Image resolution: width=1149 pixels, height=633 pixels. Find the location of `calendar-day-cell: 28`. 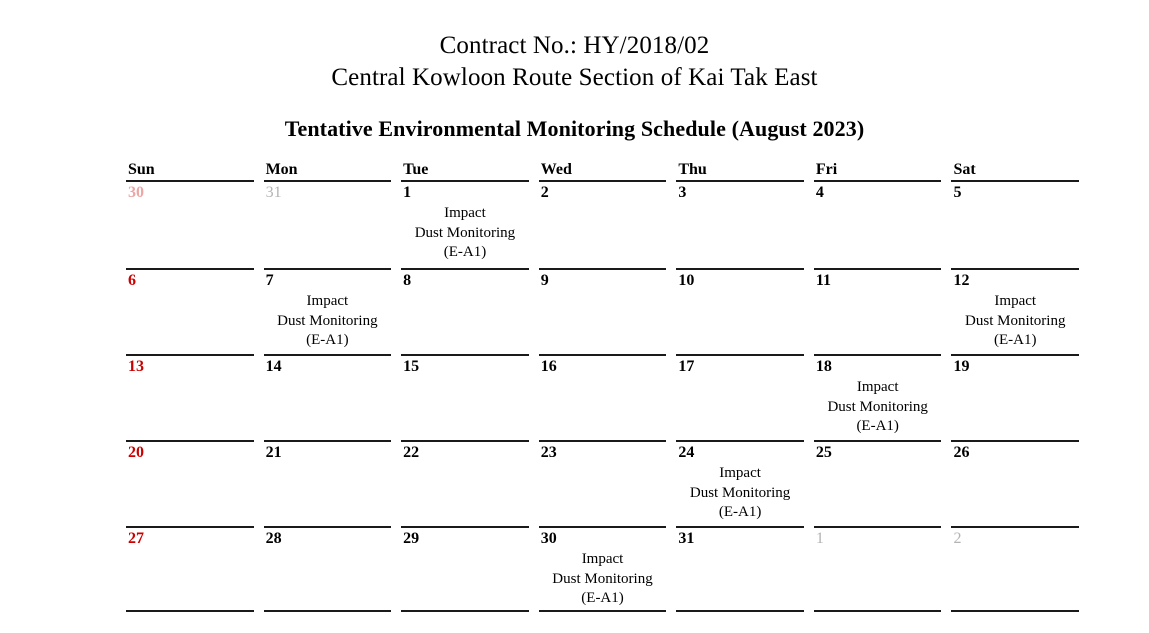

calendar-day-cell: 28 is located at coordinates (327, 569).